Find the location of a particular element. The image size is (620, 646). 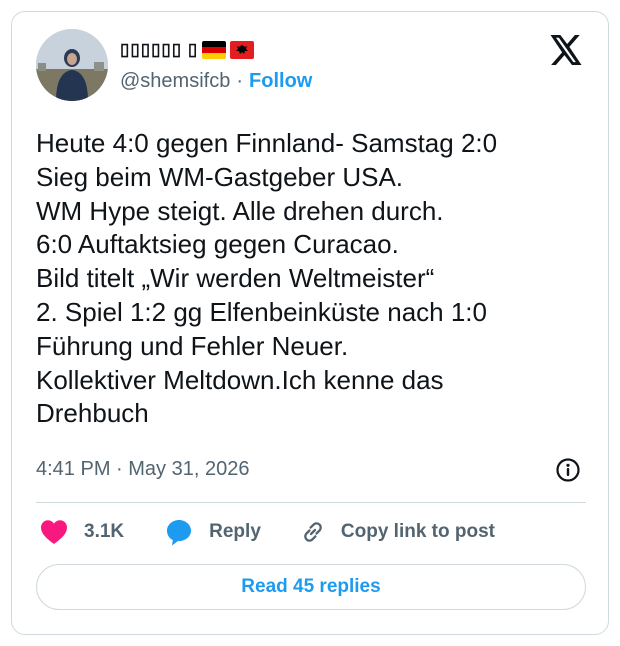

read-replies-button: Read 45 replies is located at coordinates (311, 587).